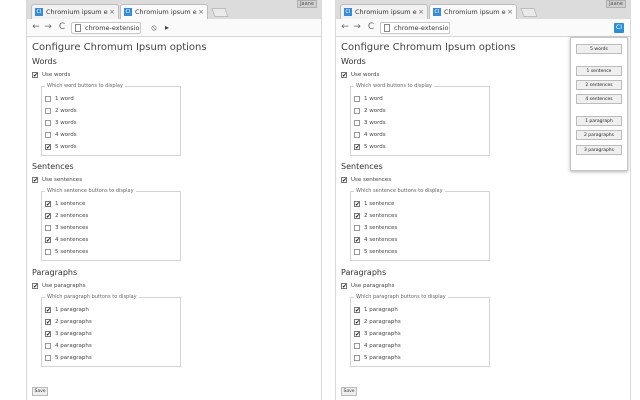 This screenshot has height=400, width=640. What do you see at coordinates (154, 28) in the screenshot?
I see `block-icon: ⦸` at bounding box center [154, 28].